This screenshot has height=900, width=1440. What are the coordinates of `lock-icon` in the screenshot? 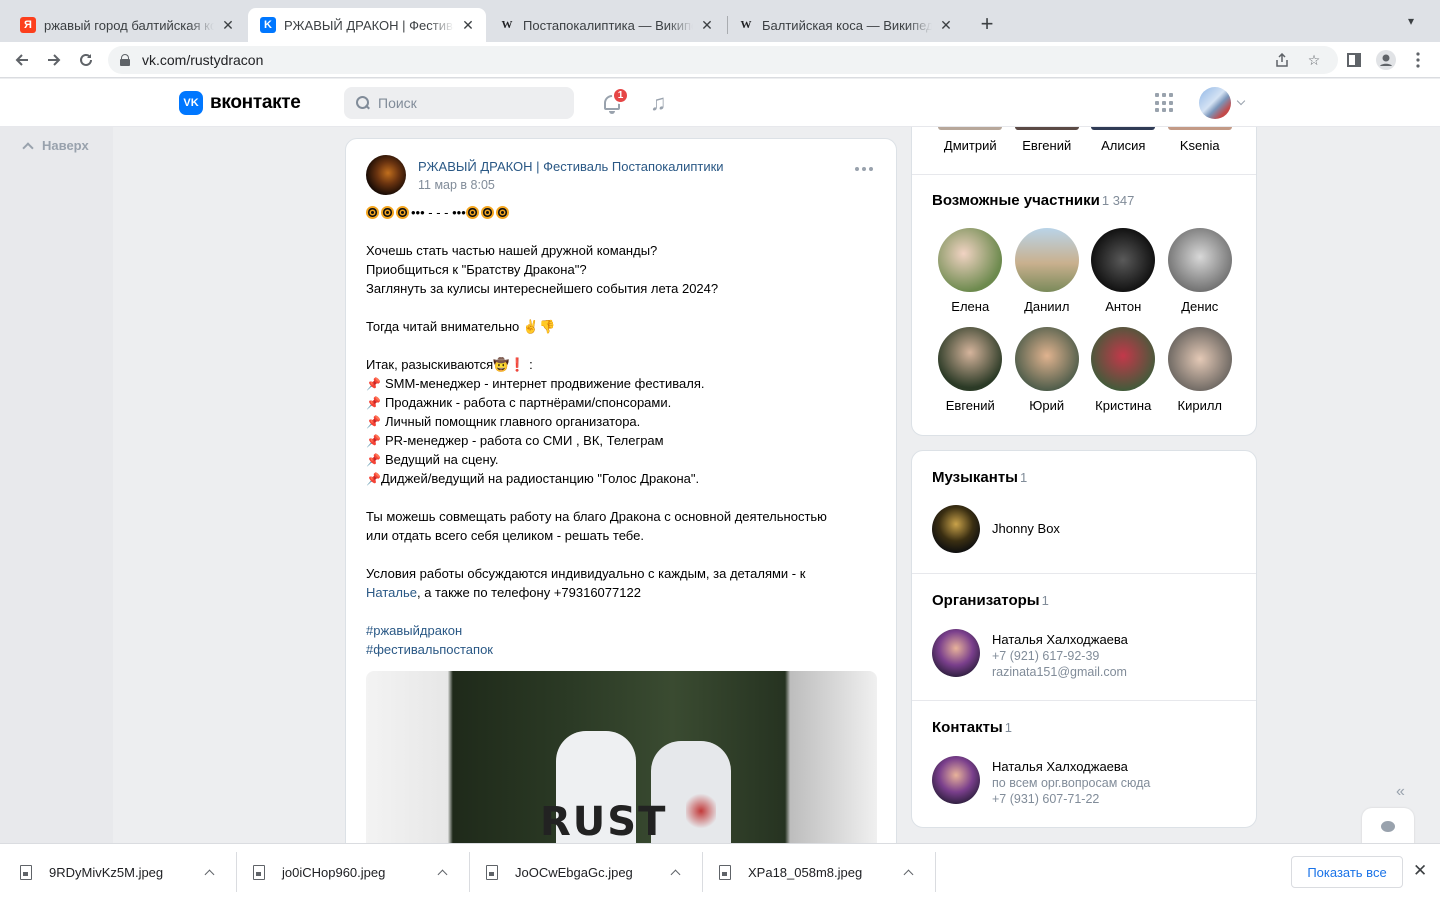 It's located at (125, 60).